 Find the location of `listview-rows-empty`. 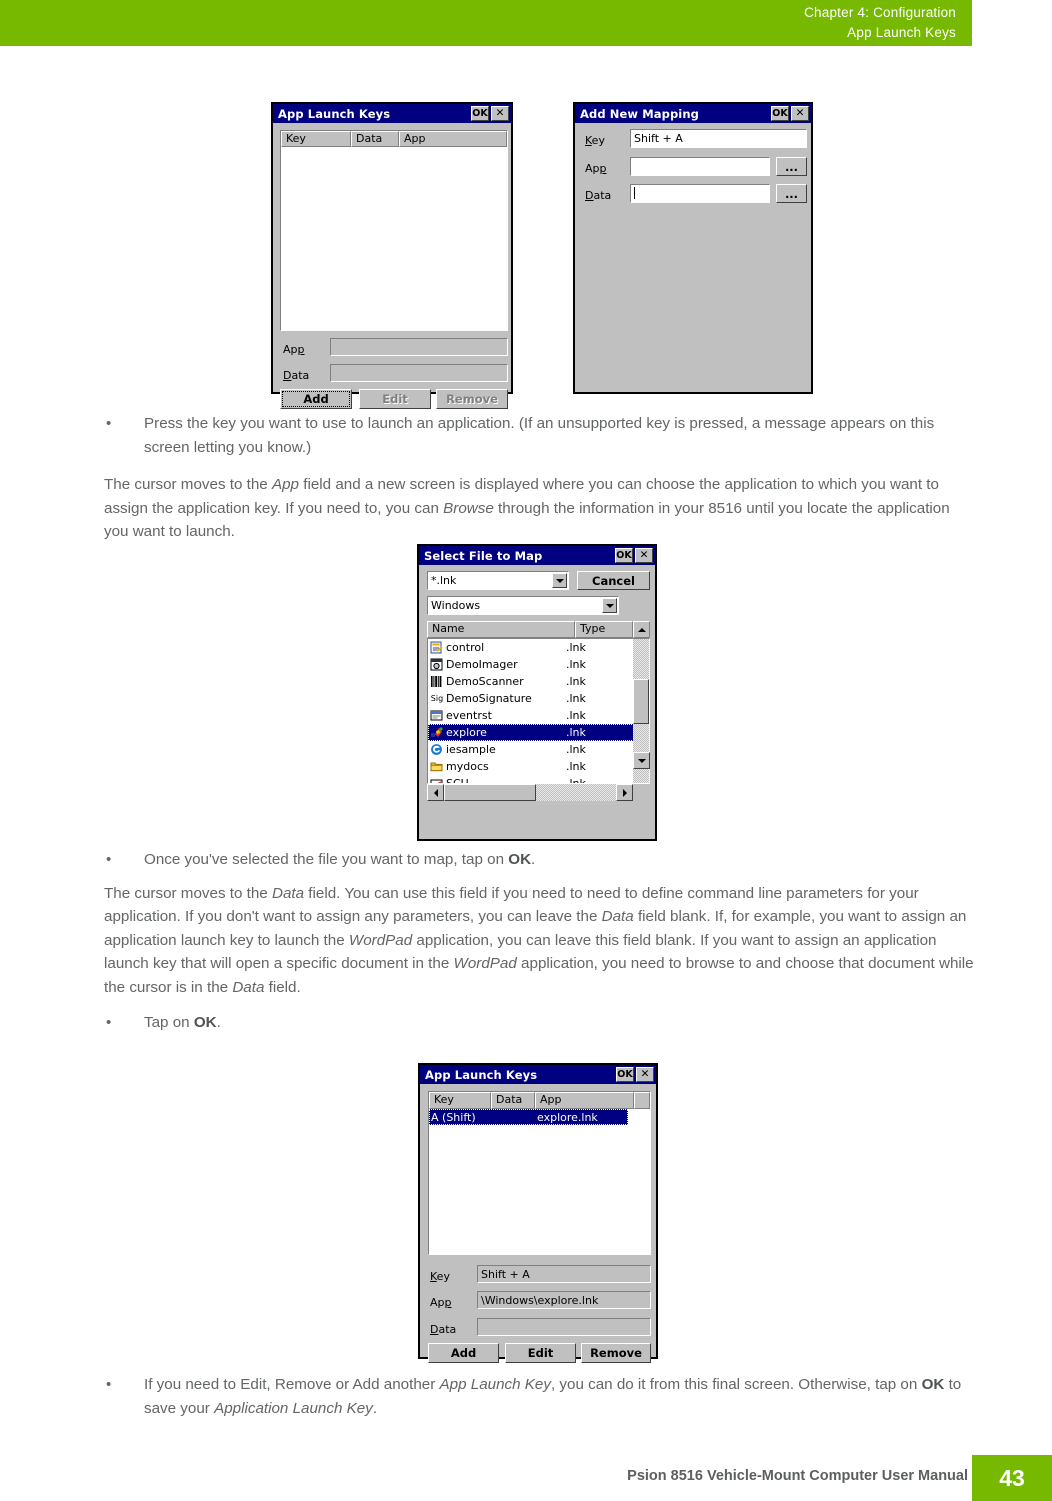

listview-rows-empty is located at coordinates (394, 238).